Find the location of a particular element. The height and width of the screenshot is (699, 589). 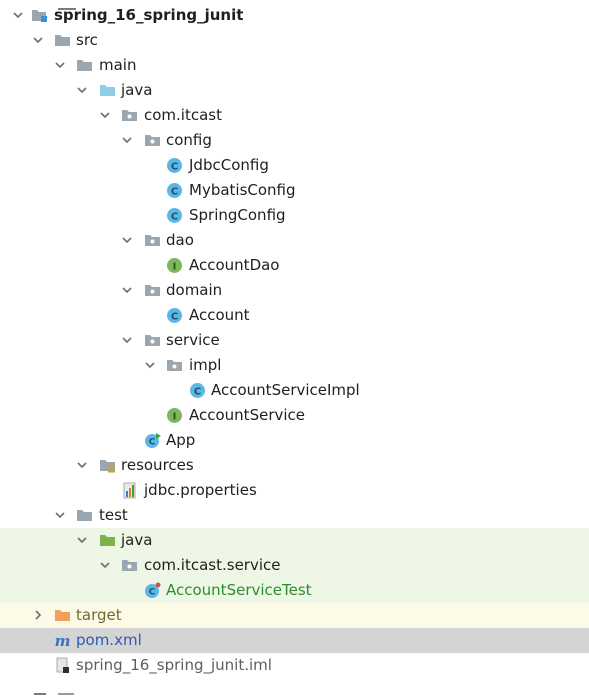

account-service-impl-label: AccountServiceImpl is located at coordinates (285, 390).